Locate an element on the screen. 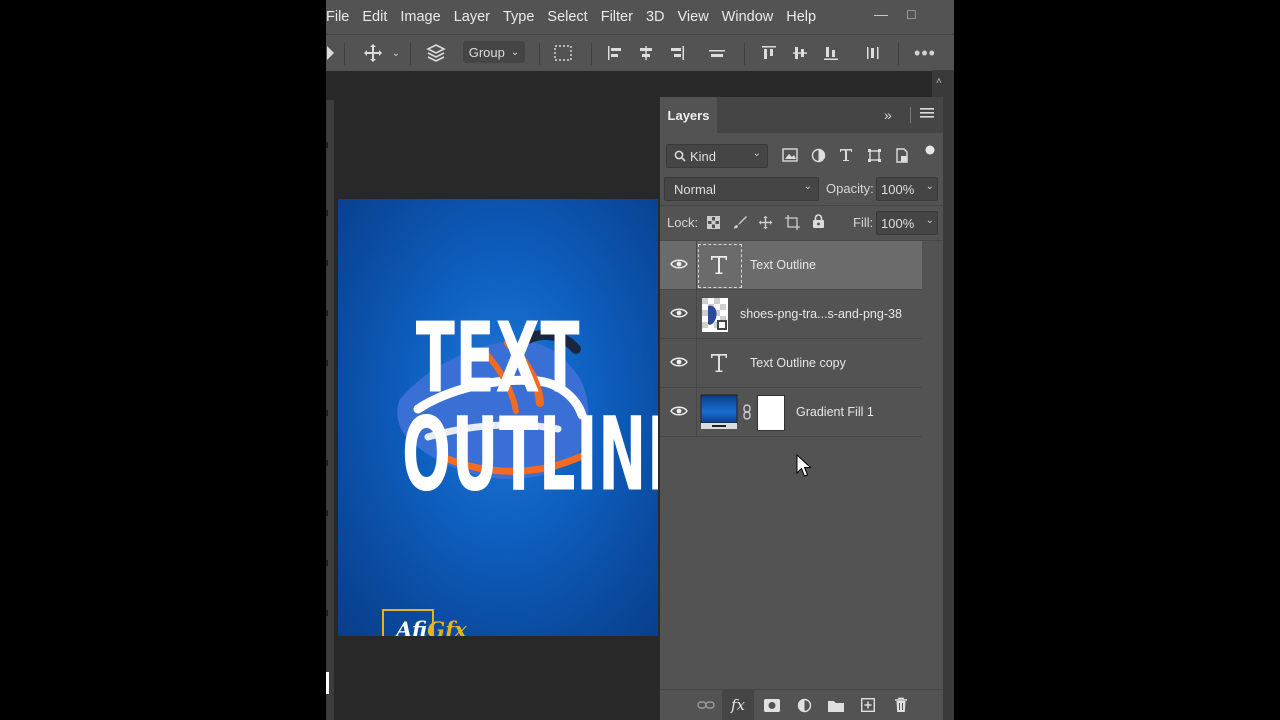 The width and height of the screenshot is (1280, 720). lock-transparent-pixels-icon is located at coordinates (713, 222).